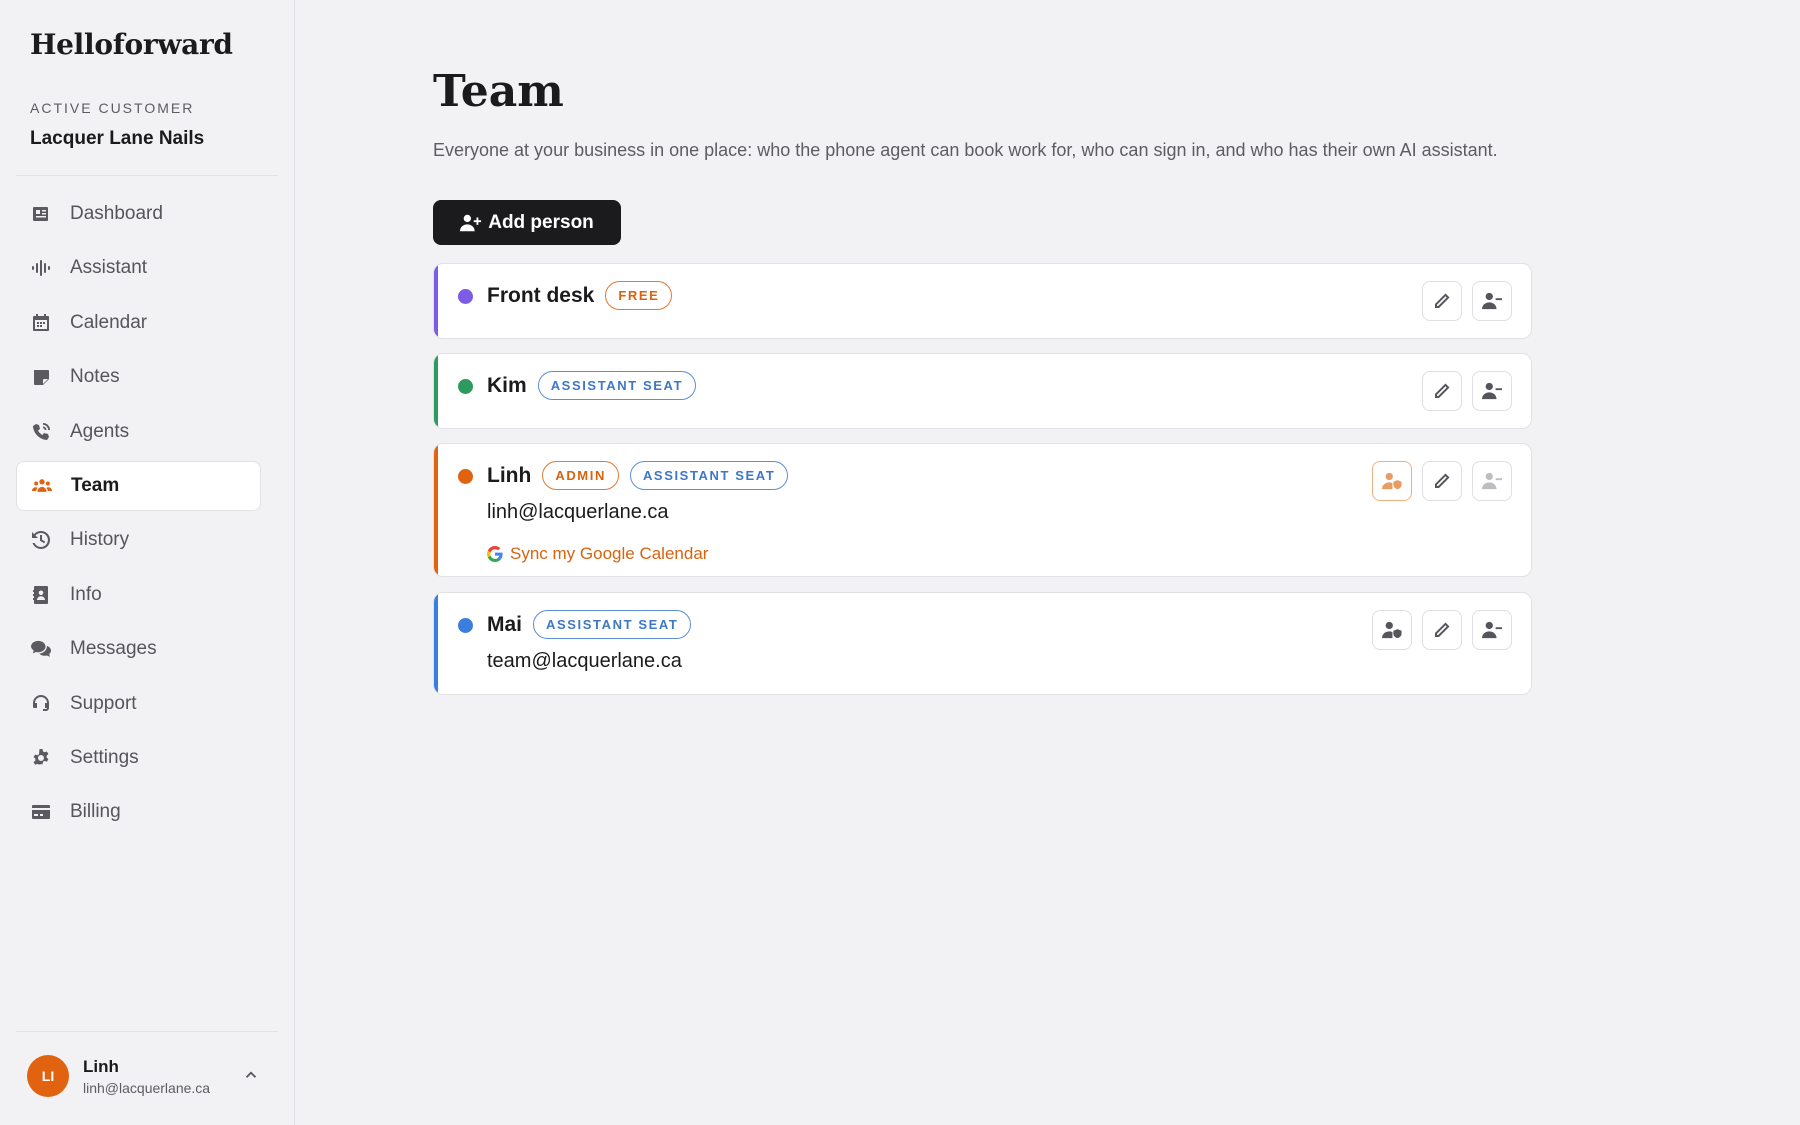 The height and width of the screenshot is (1125, 1800). What do you see at coordinates (101, 1066) in the screenshot?
I see `user-name: Linh` at bounding box center [101, 1066].